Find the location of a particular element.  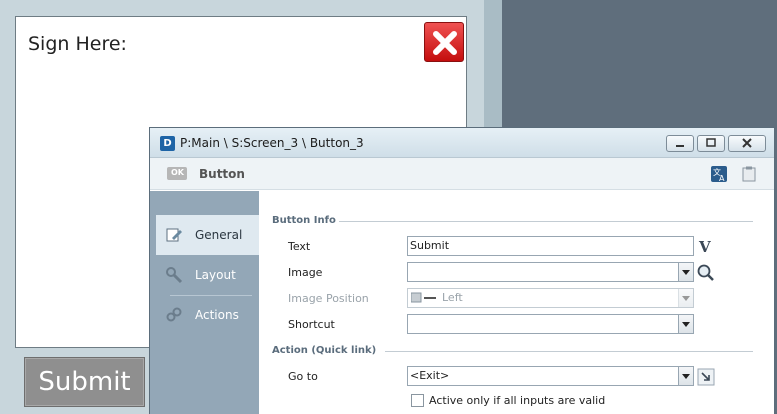

nav-item-layout: Layout is located at coordinates (207, 275).